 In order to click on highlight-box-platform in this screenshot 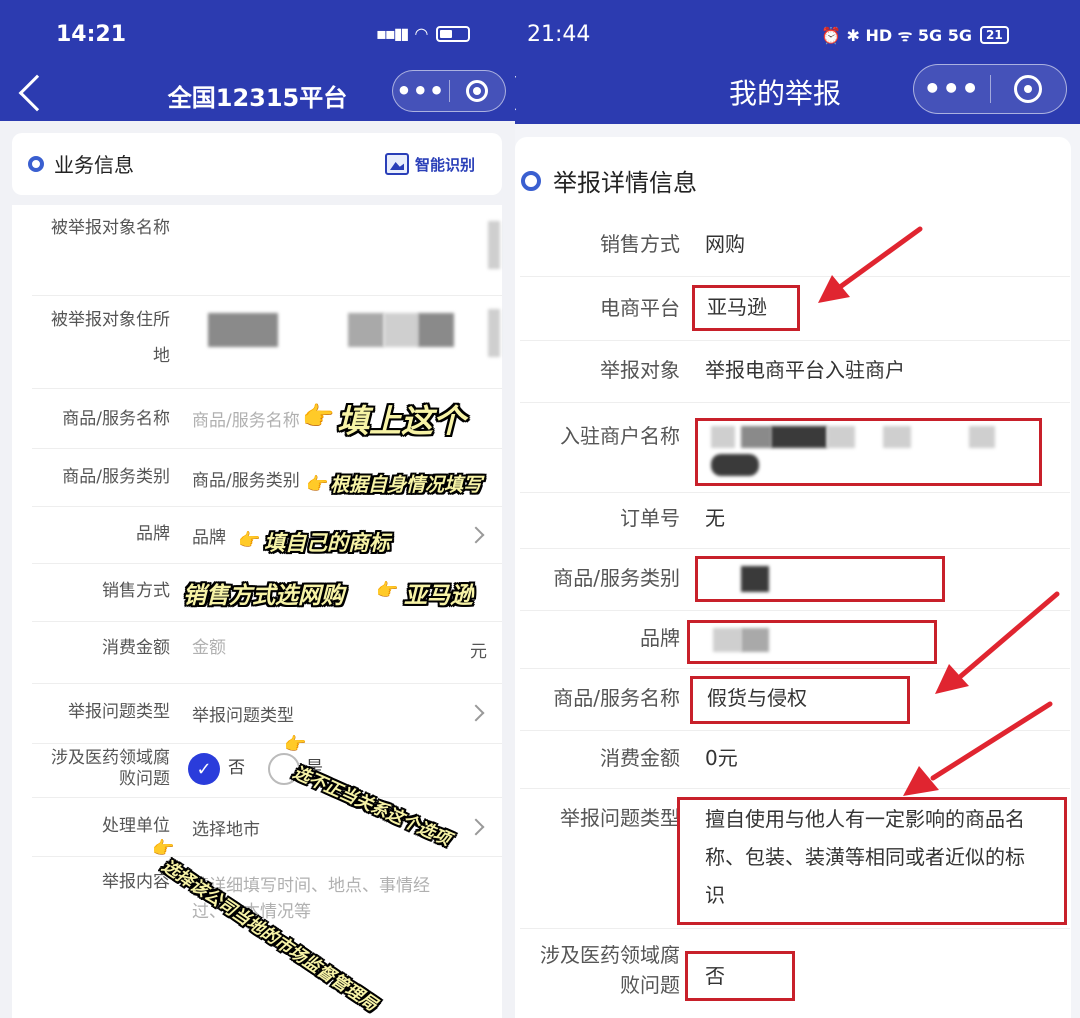, I will do `click(746, 308)`.